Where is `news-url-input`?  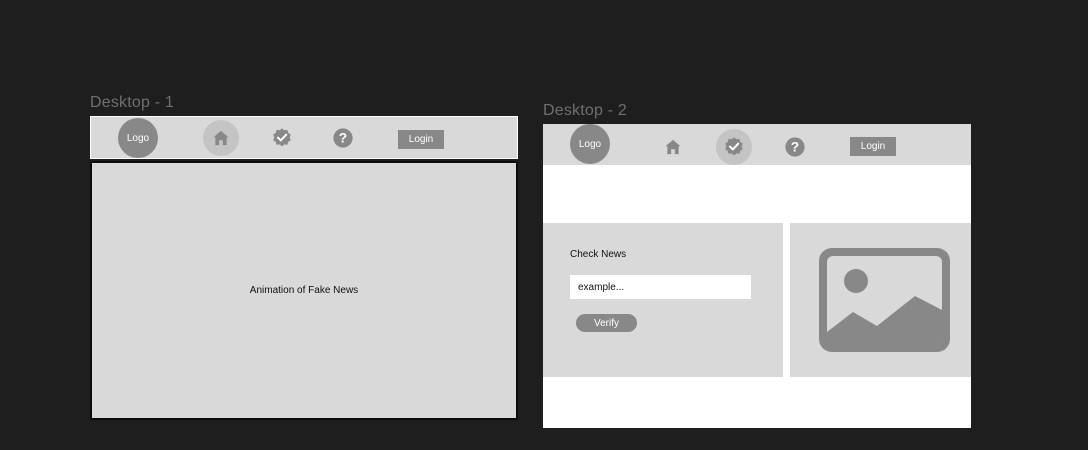 news-url-input is located at coordinates (660, 287).